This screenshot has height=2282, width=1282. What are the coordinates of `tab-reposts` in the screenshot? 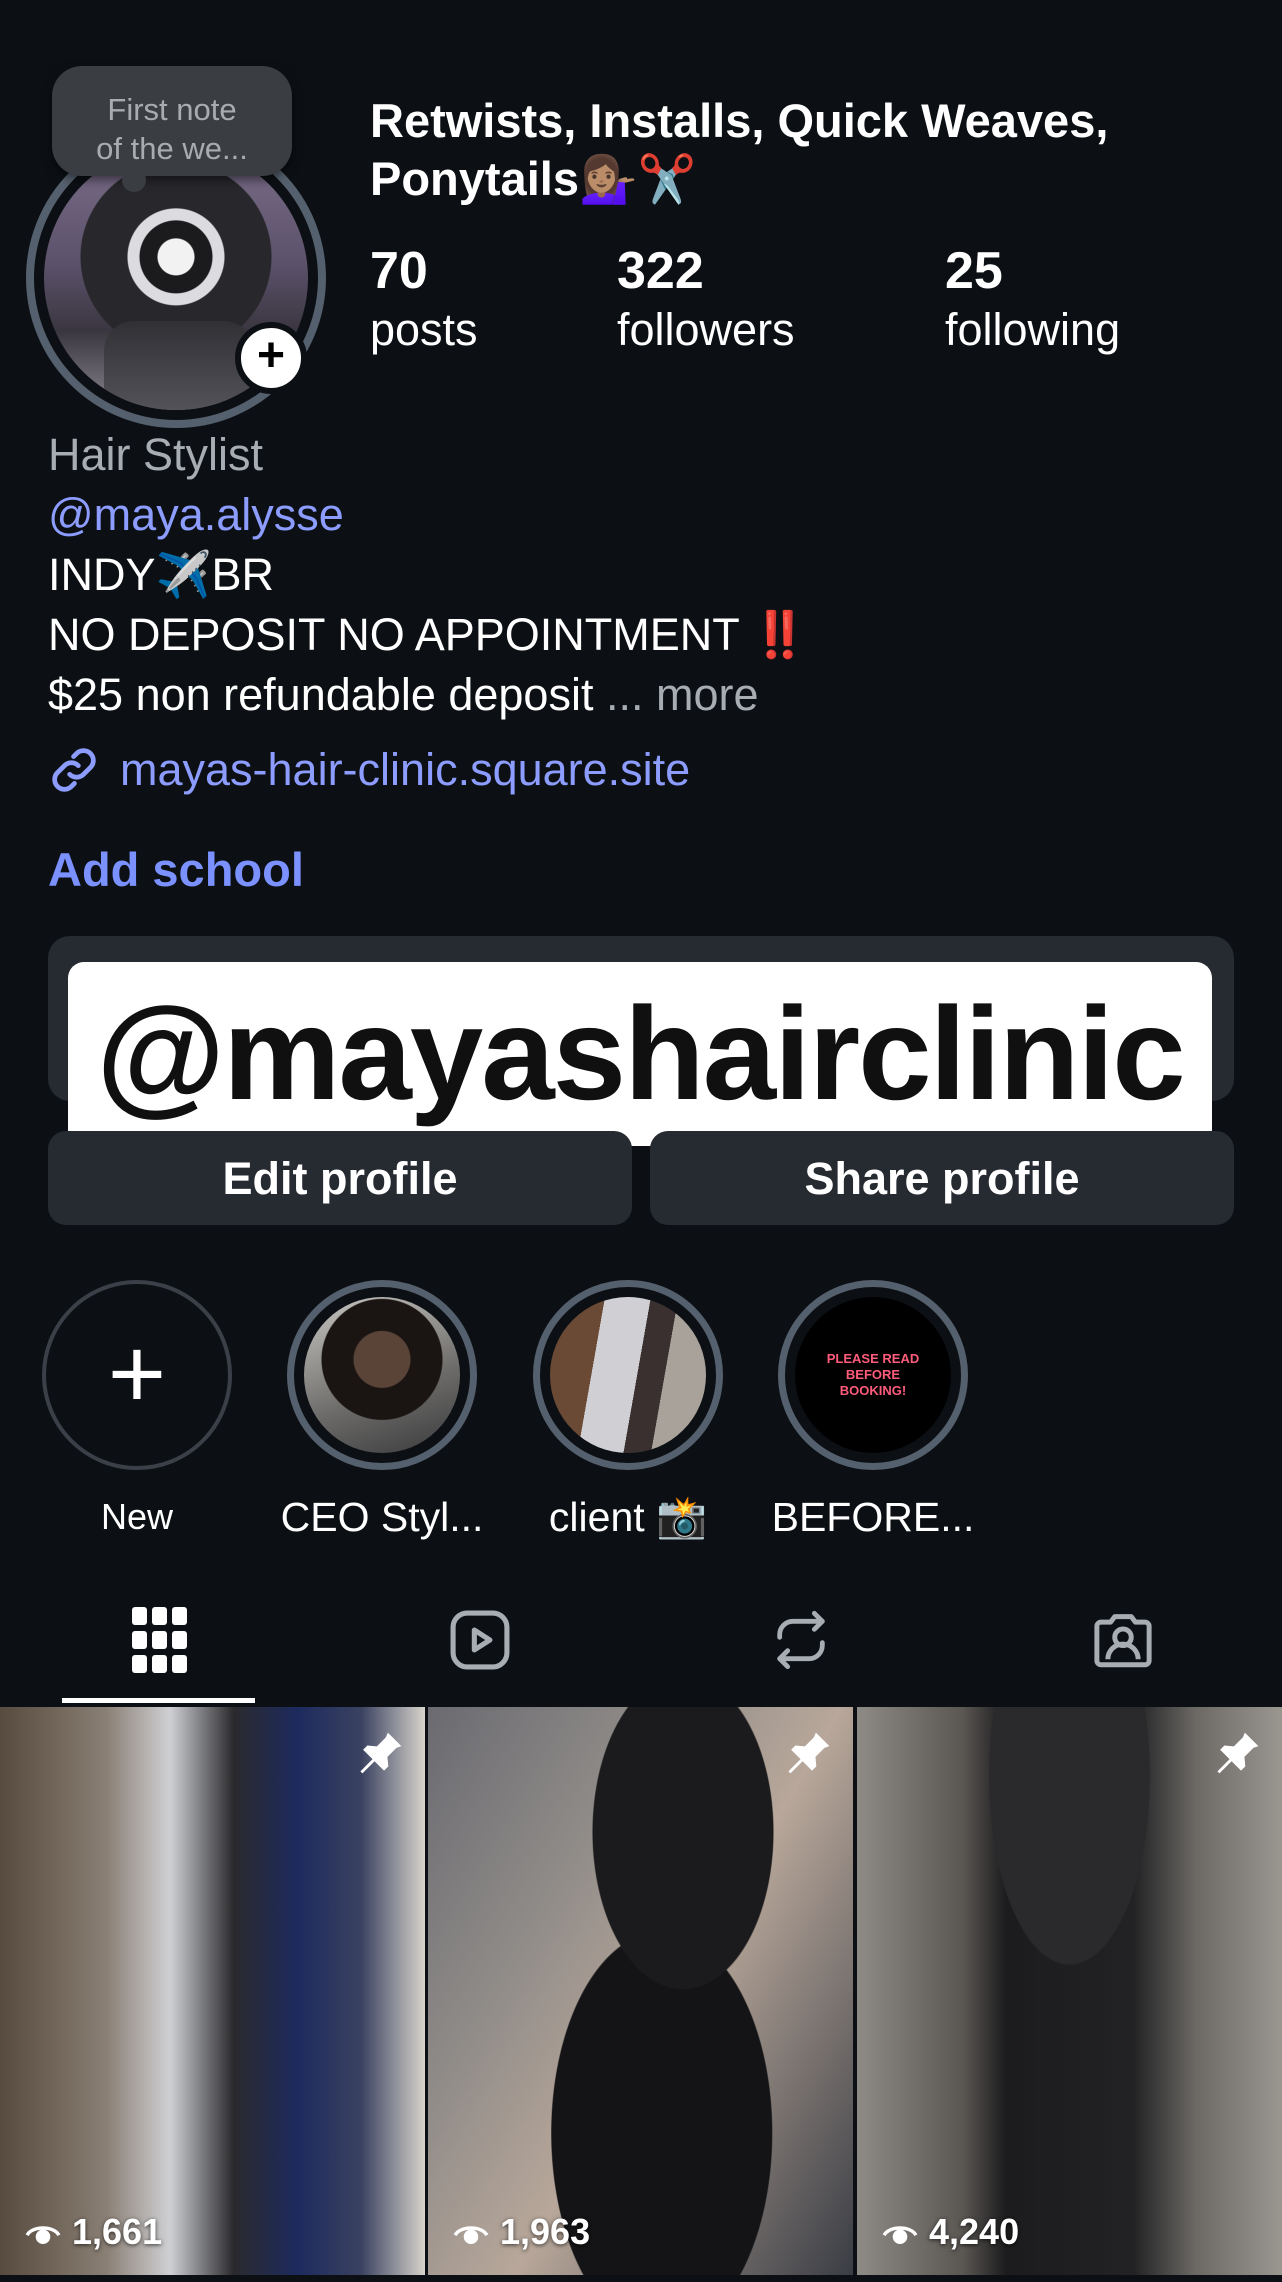 It's located at (801, 1640).